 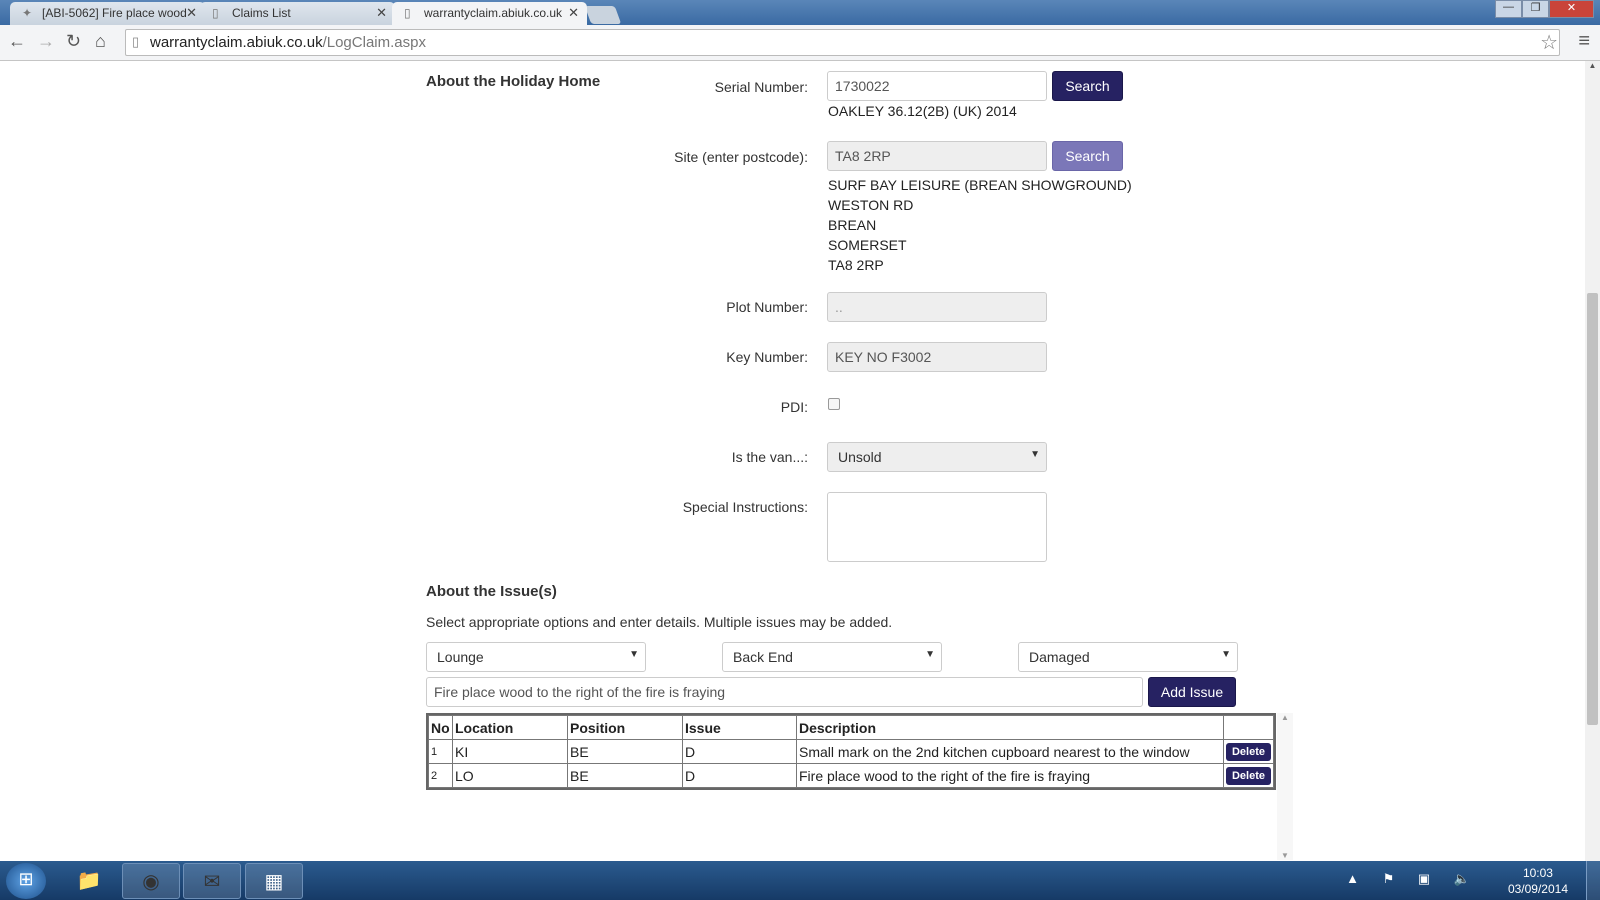 What do you see at coordinates (46, 41) in the screenshot?
I see `forward-icon: →` at bounding box center [46, 41].